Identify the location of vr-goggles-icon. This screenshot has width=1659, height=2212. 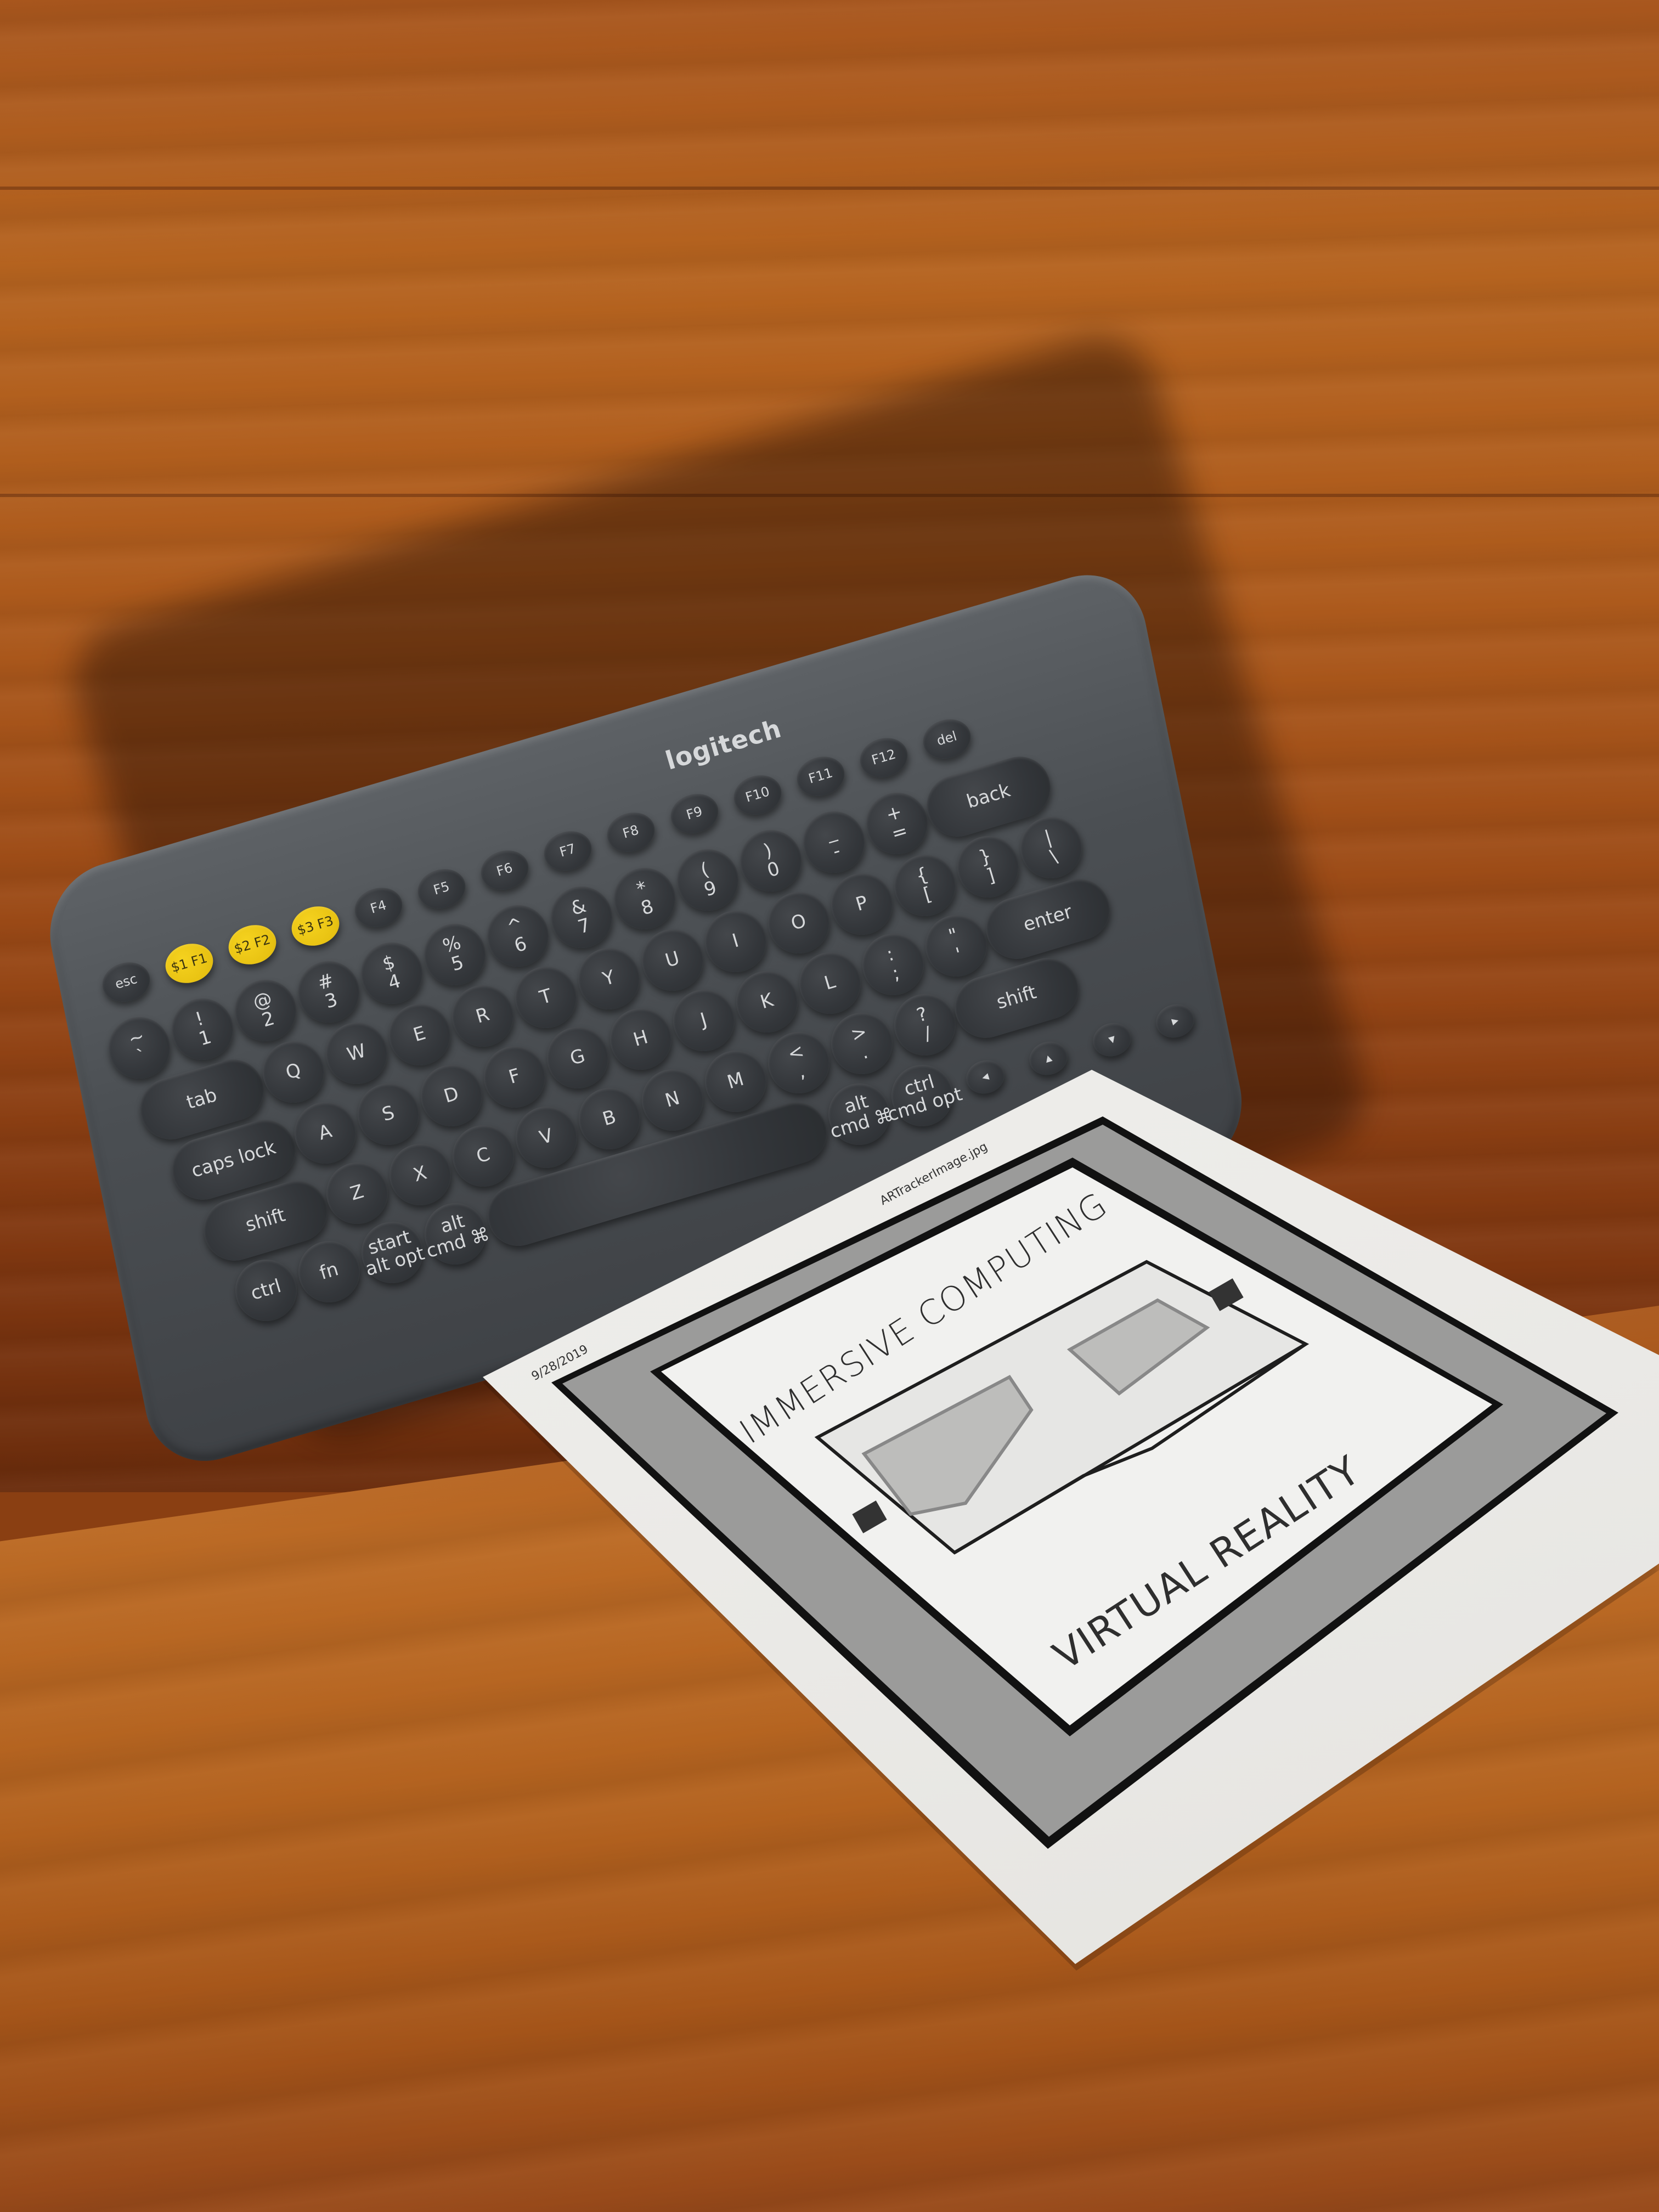
(1062, 1407).